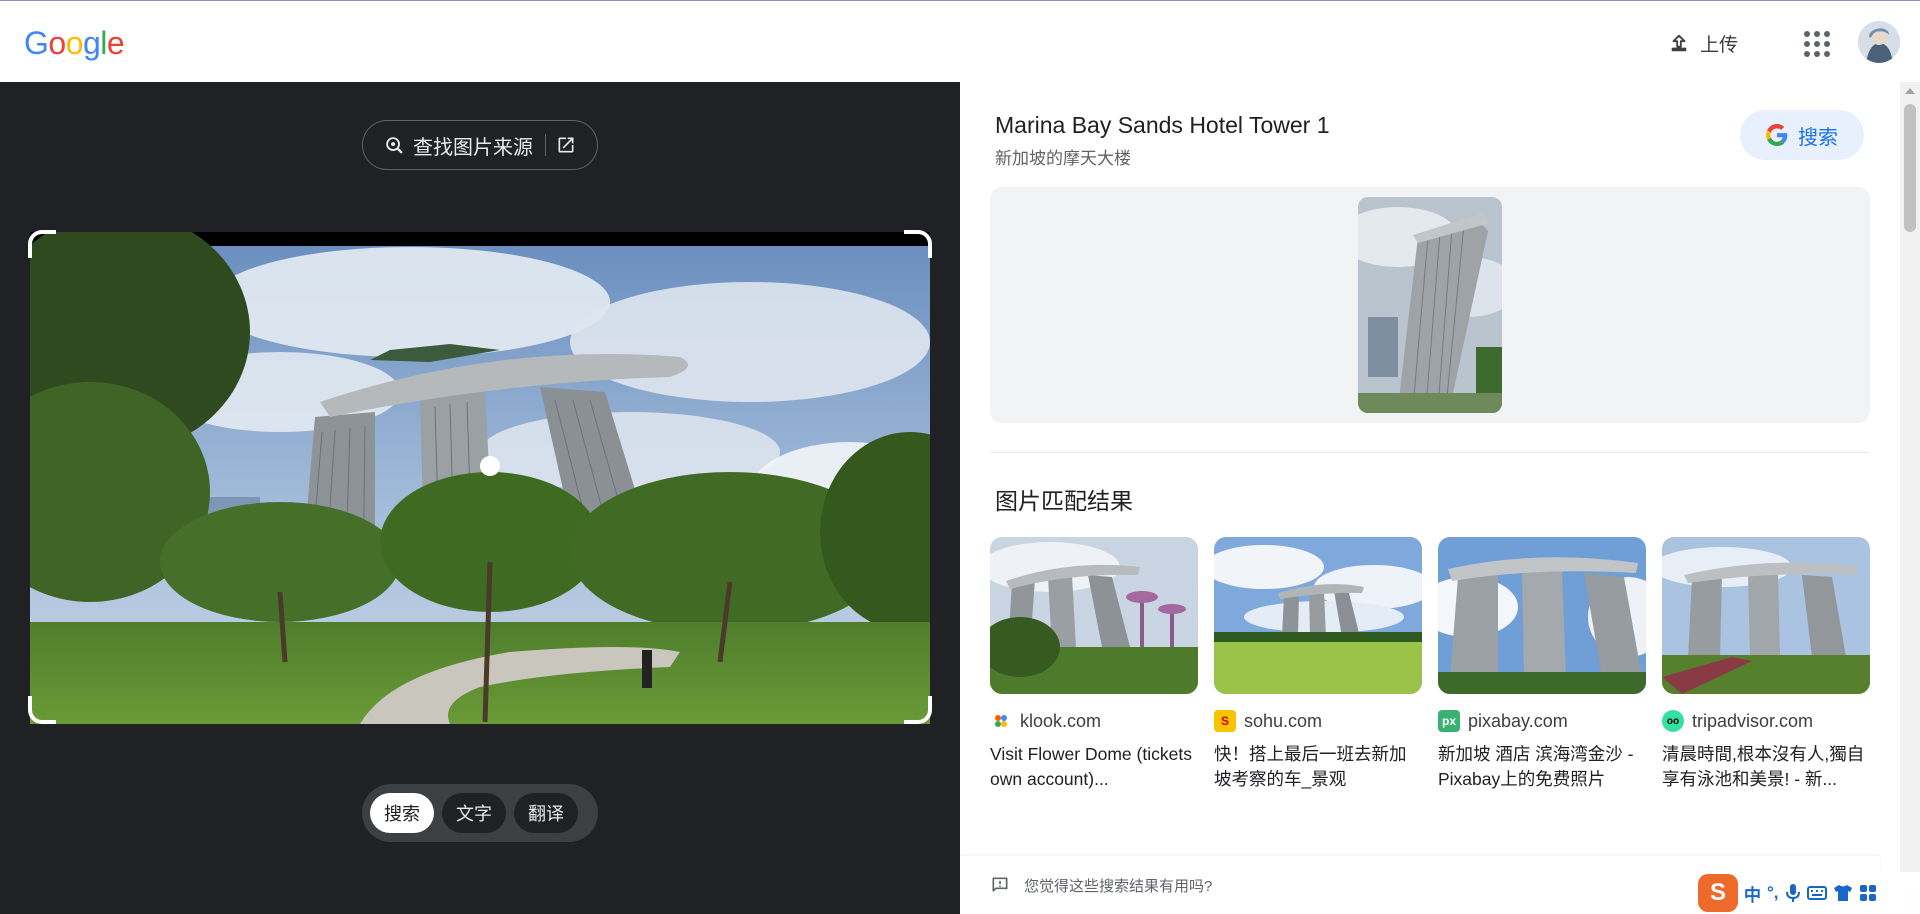 The height and width of the screenshot is (914, 1920). What do you see at coordinates (1753, 720) in the screenshot?
I see `match-site: tripadvisor.com` at bounding box center [1753, 720].